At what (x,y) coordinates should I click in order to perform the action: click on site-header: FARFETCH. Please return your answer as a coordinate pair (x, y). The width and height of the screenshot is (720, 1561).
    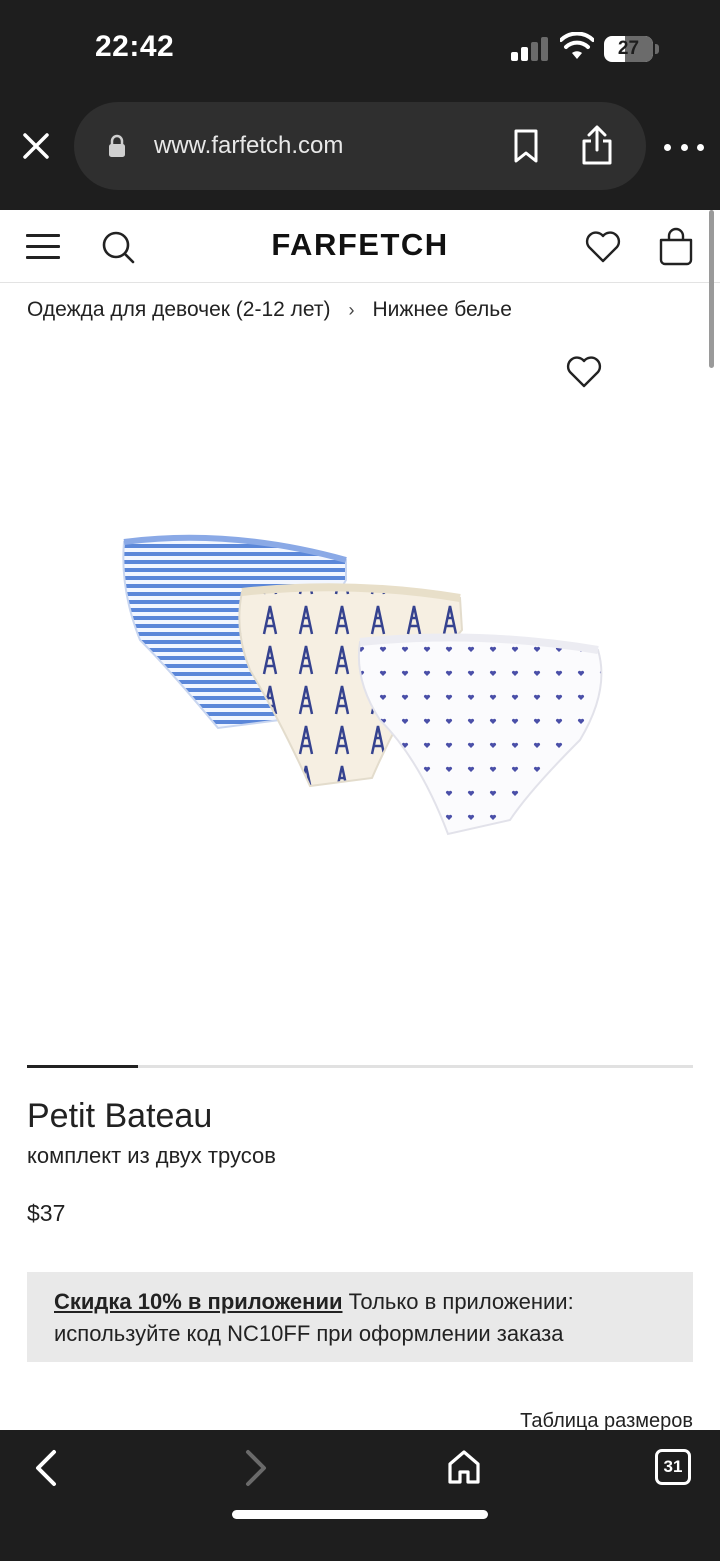
    Looking at the image, I should click on (360, 246).